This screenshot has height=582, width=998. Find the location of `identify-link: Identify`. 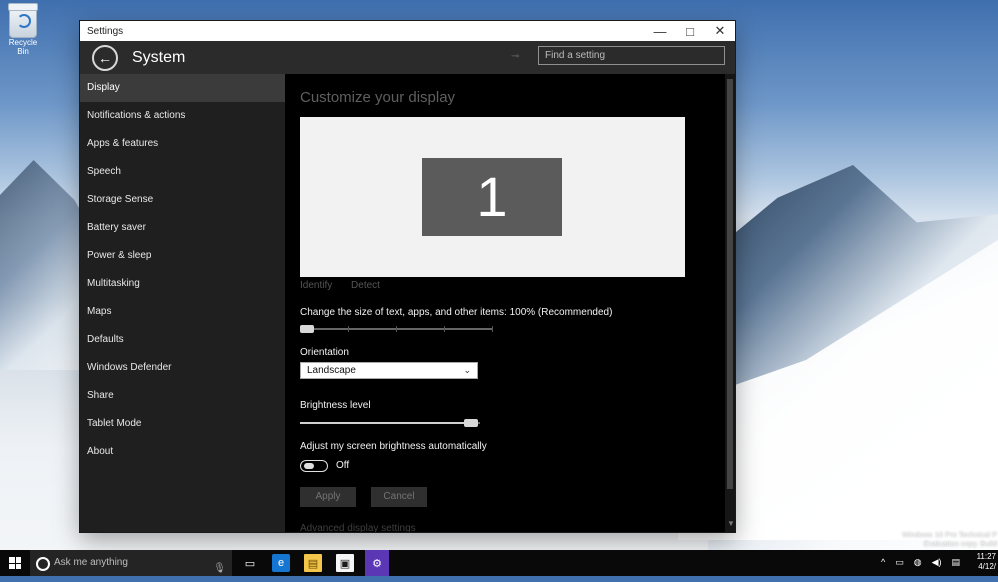

identify-link: Identify is located at coordinates (316, 285).